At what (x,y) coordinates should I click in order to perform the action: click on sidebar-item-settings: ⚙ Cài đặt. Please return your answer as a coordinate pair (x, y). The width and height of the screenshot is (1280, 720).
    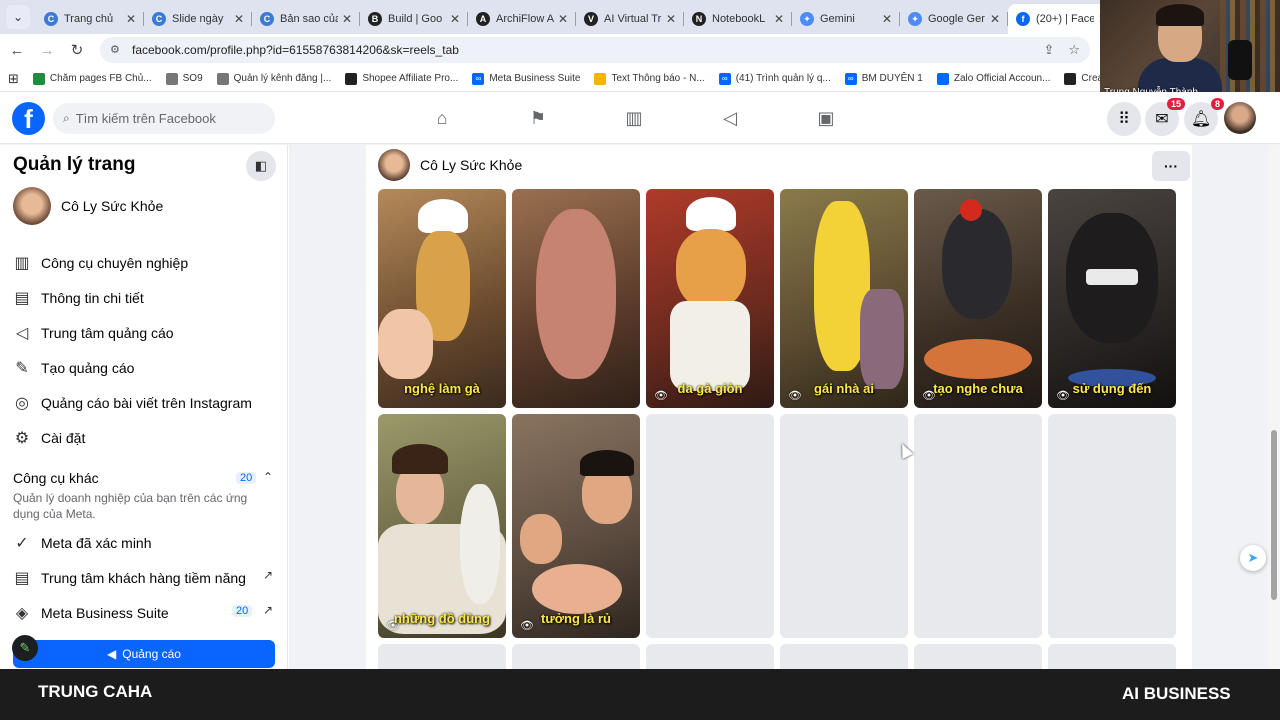
    Looking at the image, I should click on (49, 438).